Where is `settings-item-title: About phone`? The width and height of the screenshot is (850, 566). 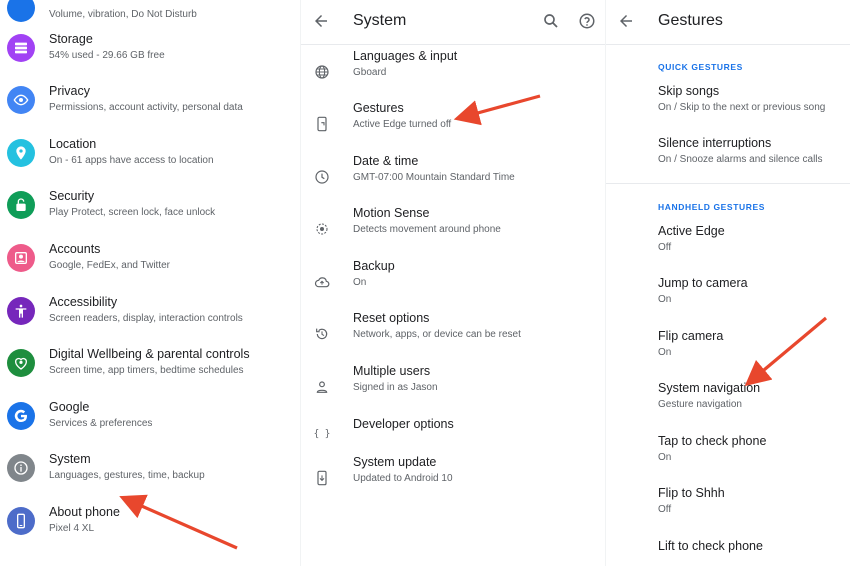
settings-item-title: About phone is located at coordinates (84, 512).